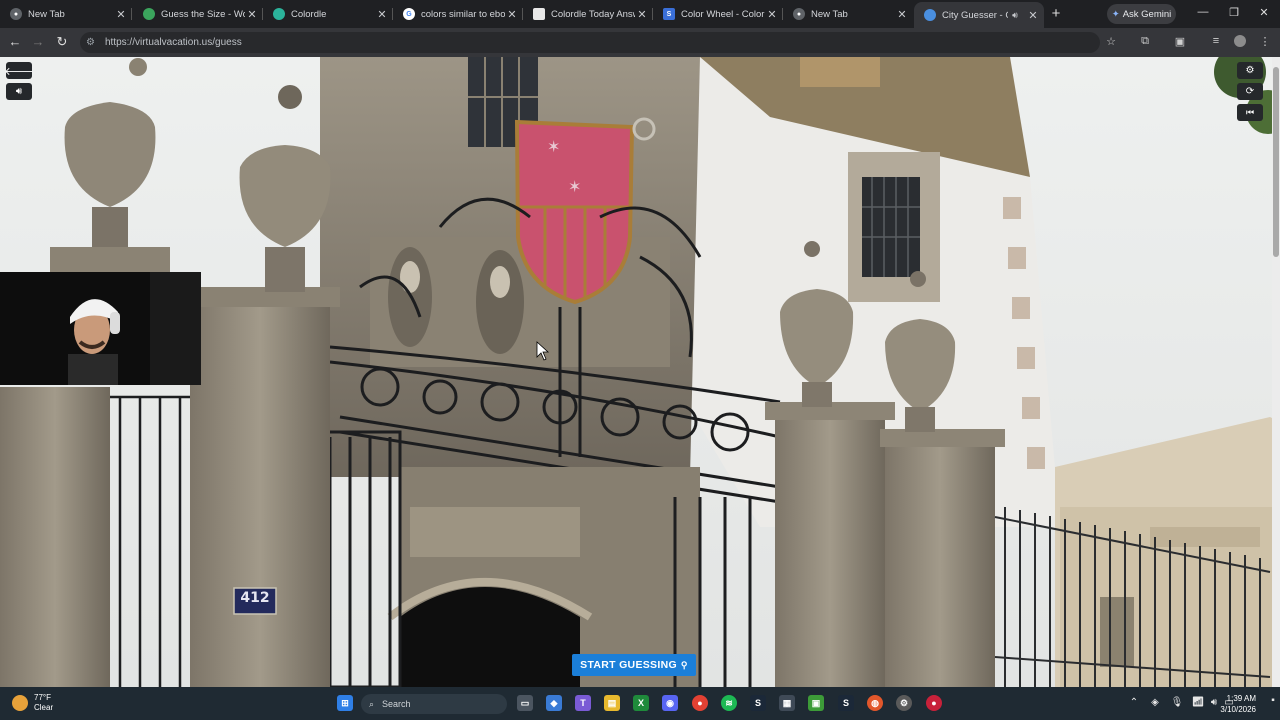  I want to click on google-icon: G, so click(409, 14).